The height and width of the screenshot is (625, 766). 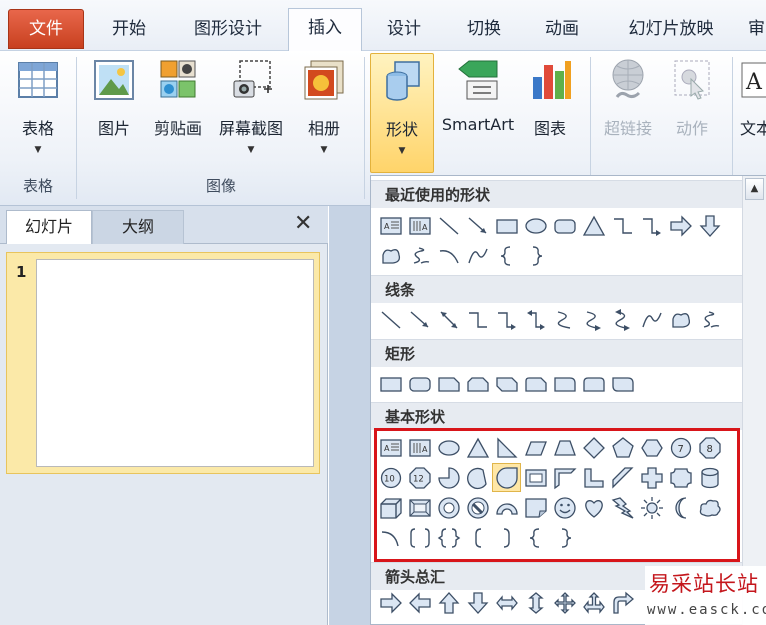 What do you see at coordinates (37, 128) in the screenshot?
I see `table-label: 表格` at bounding box center [37, 128].